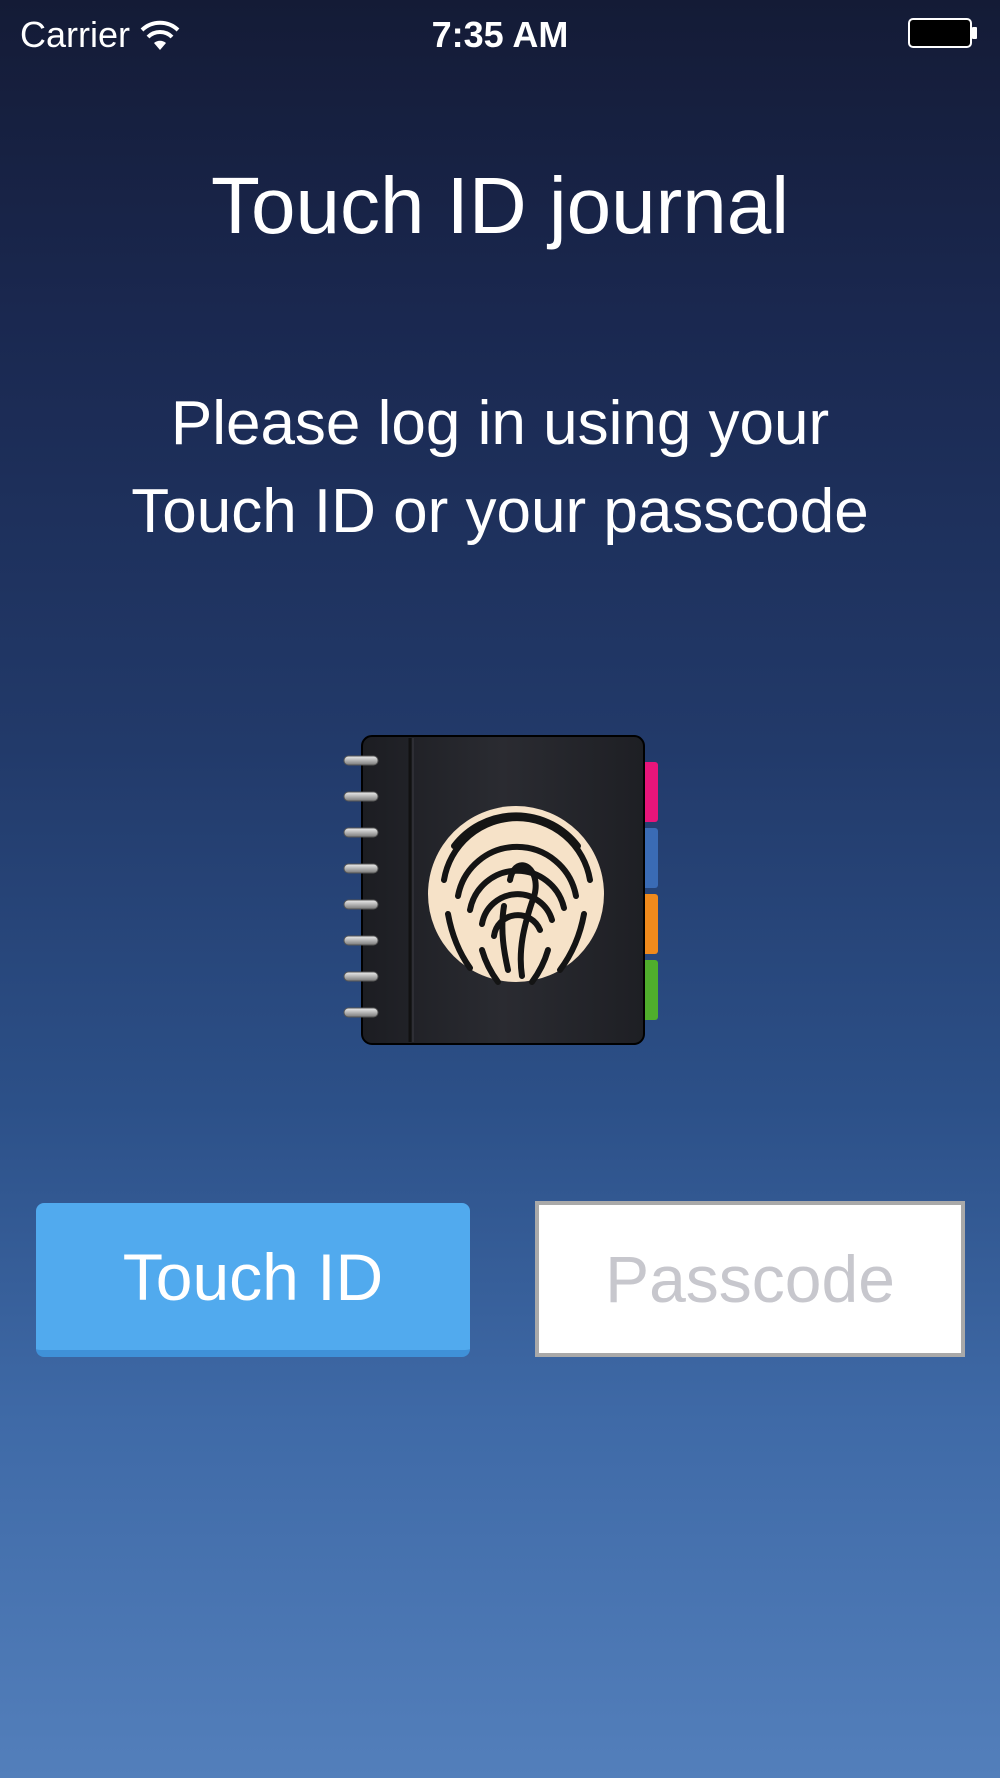 The width and height of the screenshot is (1000, 1778). I want to click on battery-icon, so click(942, 33).